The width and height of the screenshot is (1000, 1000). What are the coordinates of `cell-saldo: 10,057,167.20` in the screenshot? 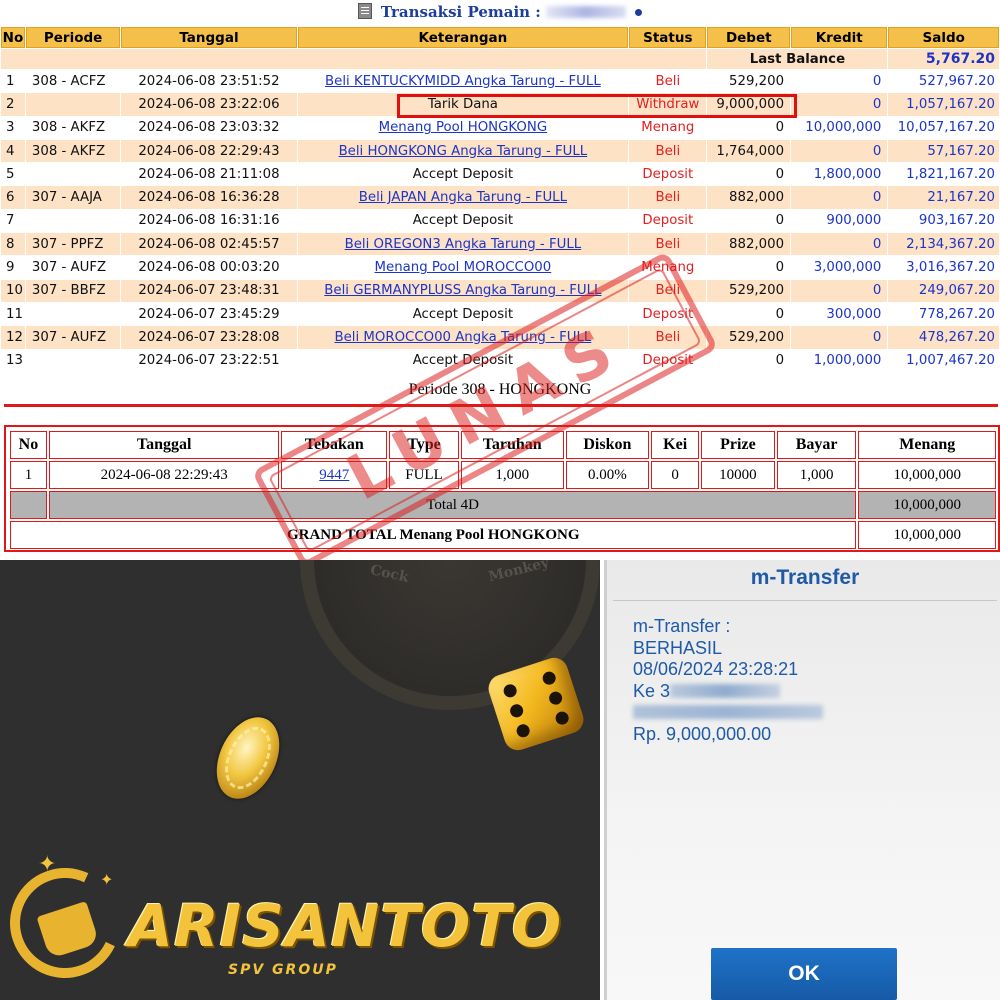 It's located at (943, 127).